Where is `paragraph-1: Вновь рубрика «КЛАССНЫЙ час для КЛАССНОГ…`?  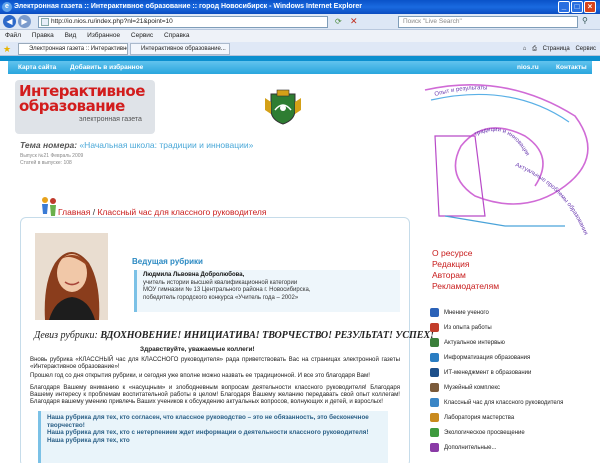
paragraph-1: Вновь рубрика «КЛАССНЫЙ час для КЛАССНОГ… is located at coordinates (215, 363).